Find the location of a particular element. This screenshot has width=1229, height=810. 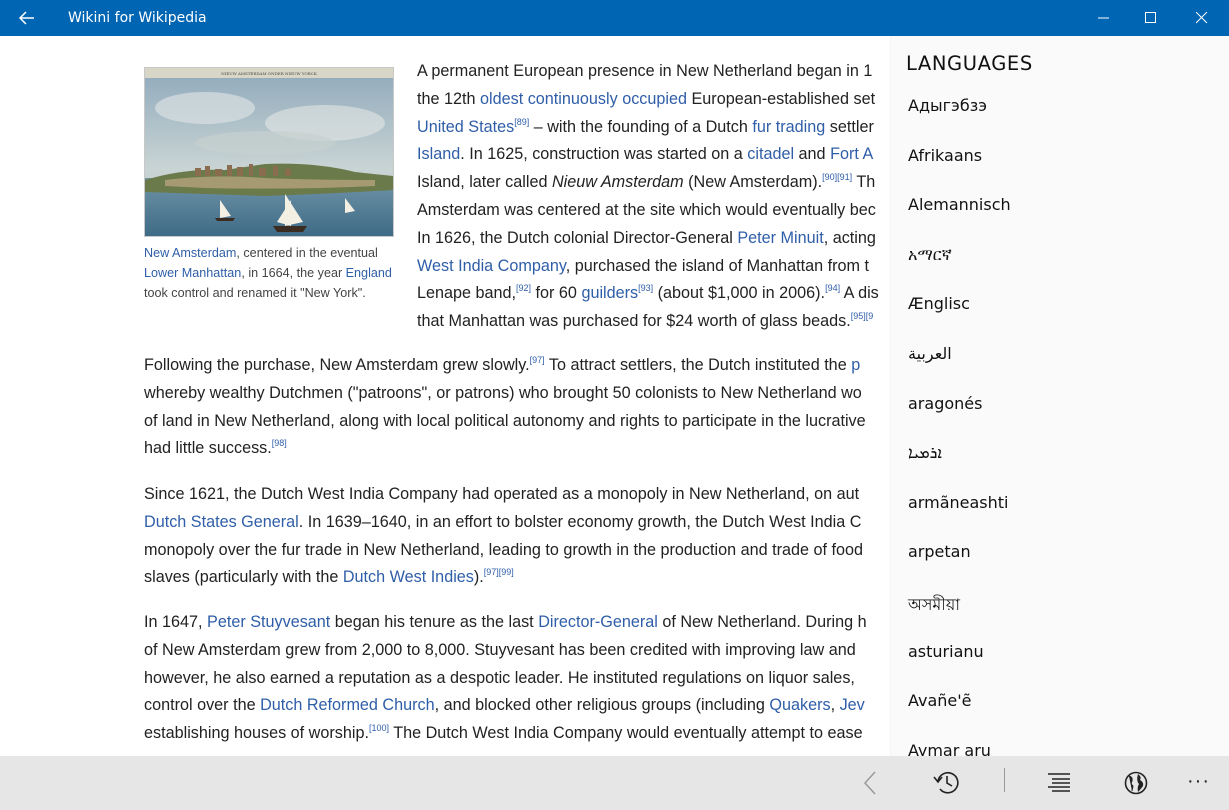

table-of-contents-icon is located at coordinates (1059, 782).